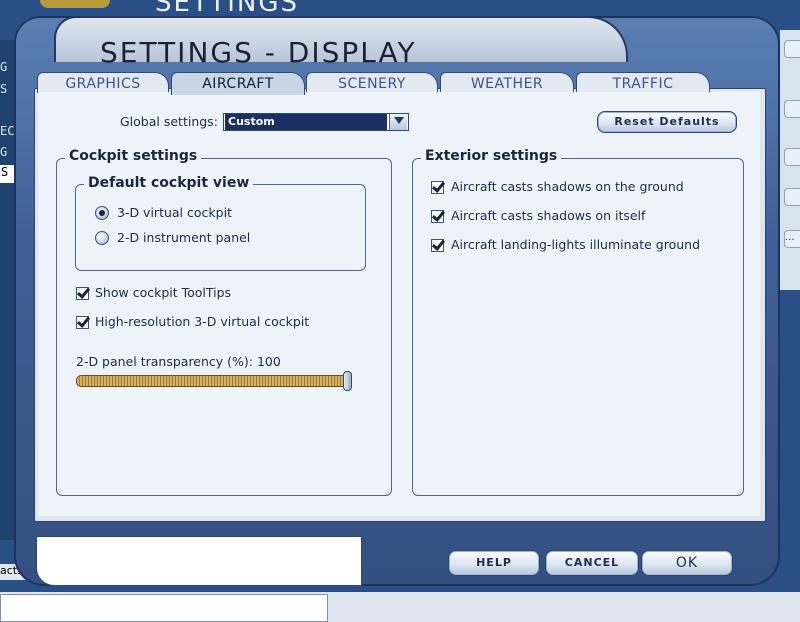 The width and height of the screenshot is (800, 622). What do you see at coordinates (667, 122) in the screenshot?
I see `reset-defaults-button: Reset Defaults` at bounding box center [667, 122].